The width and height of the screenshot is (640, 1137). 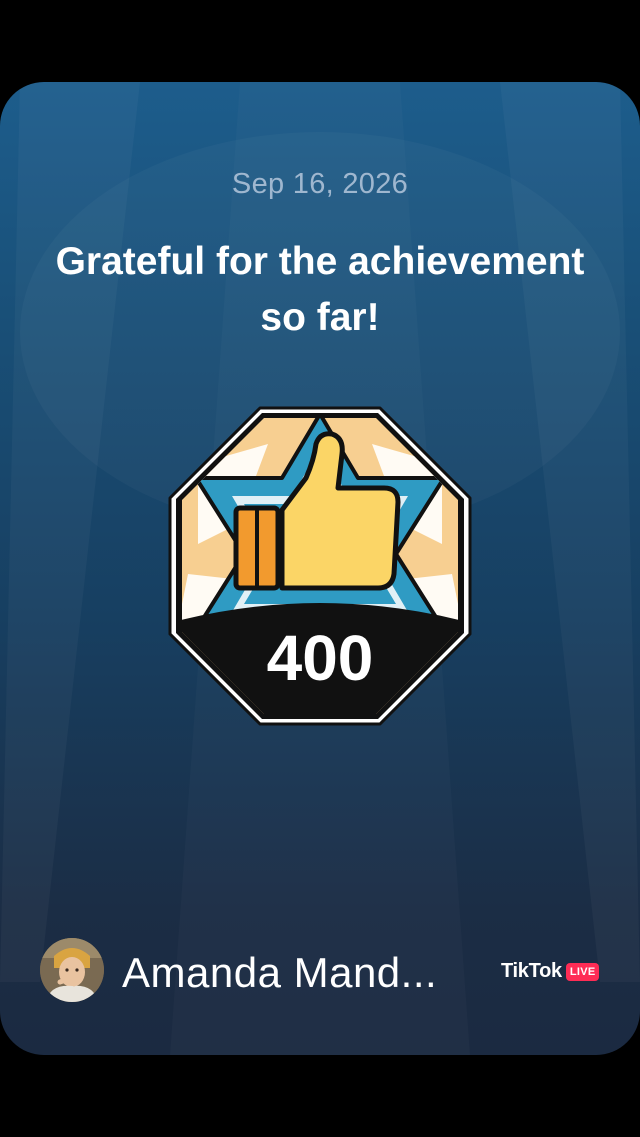 I want to click on avatar-image, so click(x=72, y=970).